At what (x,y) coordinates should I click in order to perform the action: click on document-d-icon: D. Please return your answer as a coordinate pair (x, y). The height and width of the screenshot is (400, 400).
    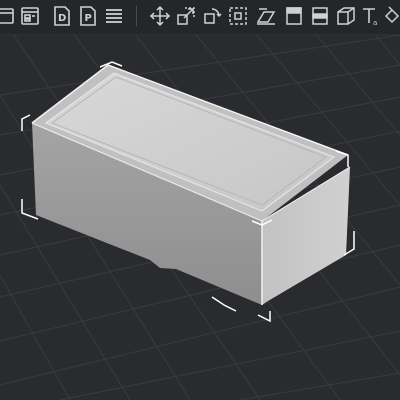
    Looking at the image, I should click on (62, 16).